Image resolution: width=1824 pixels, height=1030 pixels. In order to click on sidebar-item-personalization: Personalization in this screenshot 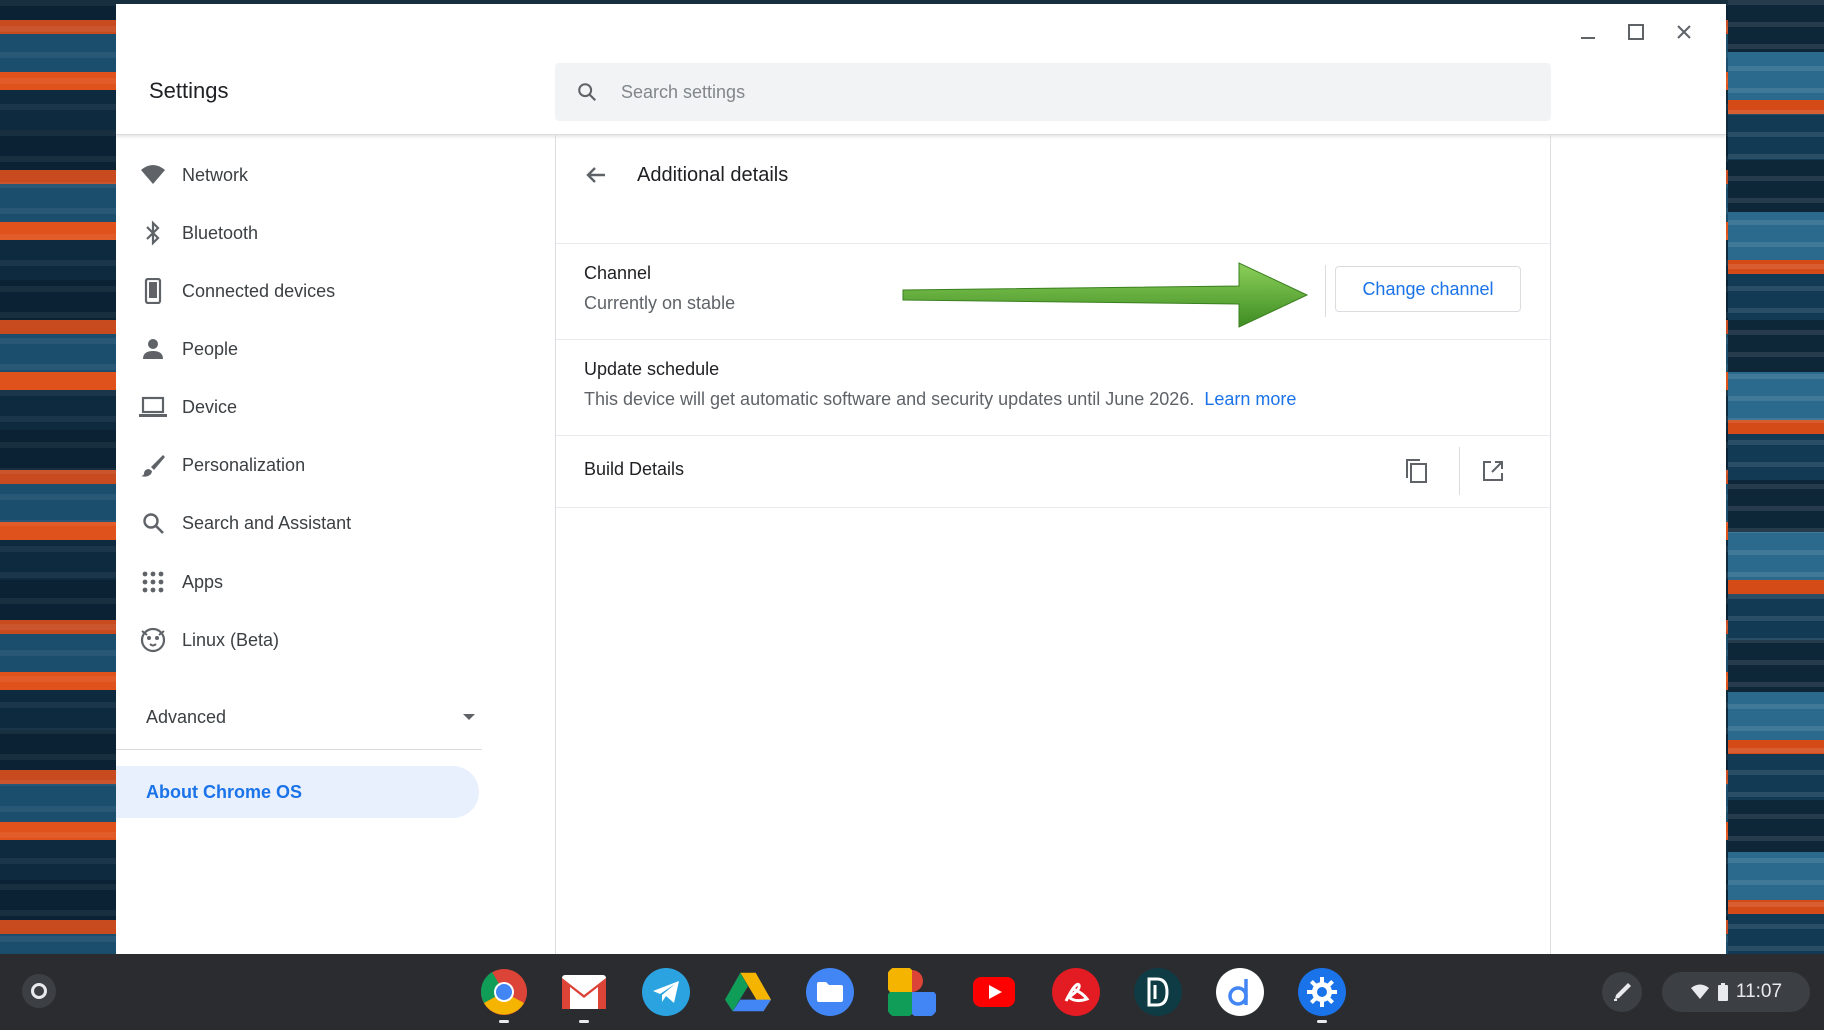, I will do `click(298, 465)`.